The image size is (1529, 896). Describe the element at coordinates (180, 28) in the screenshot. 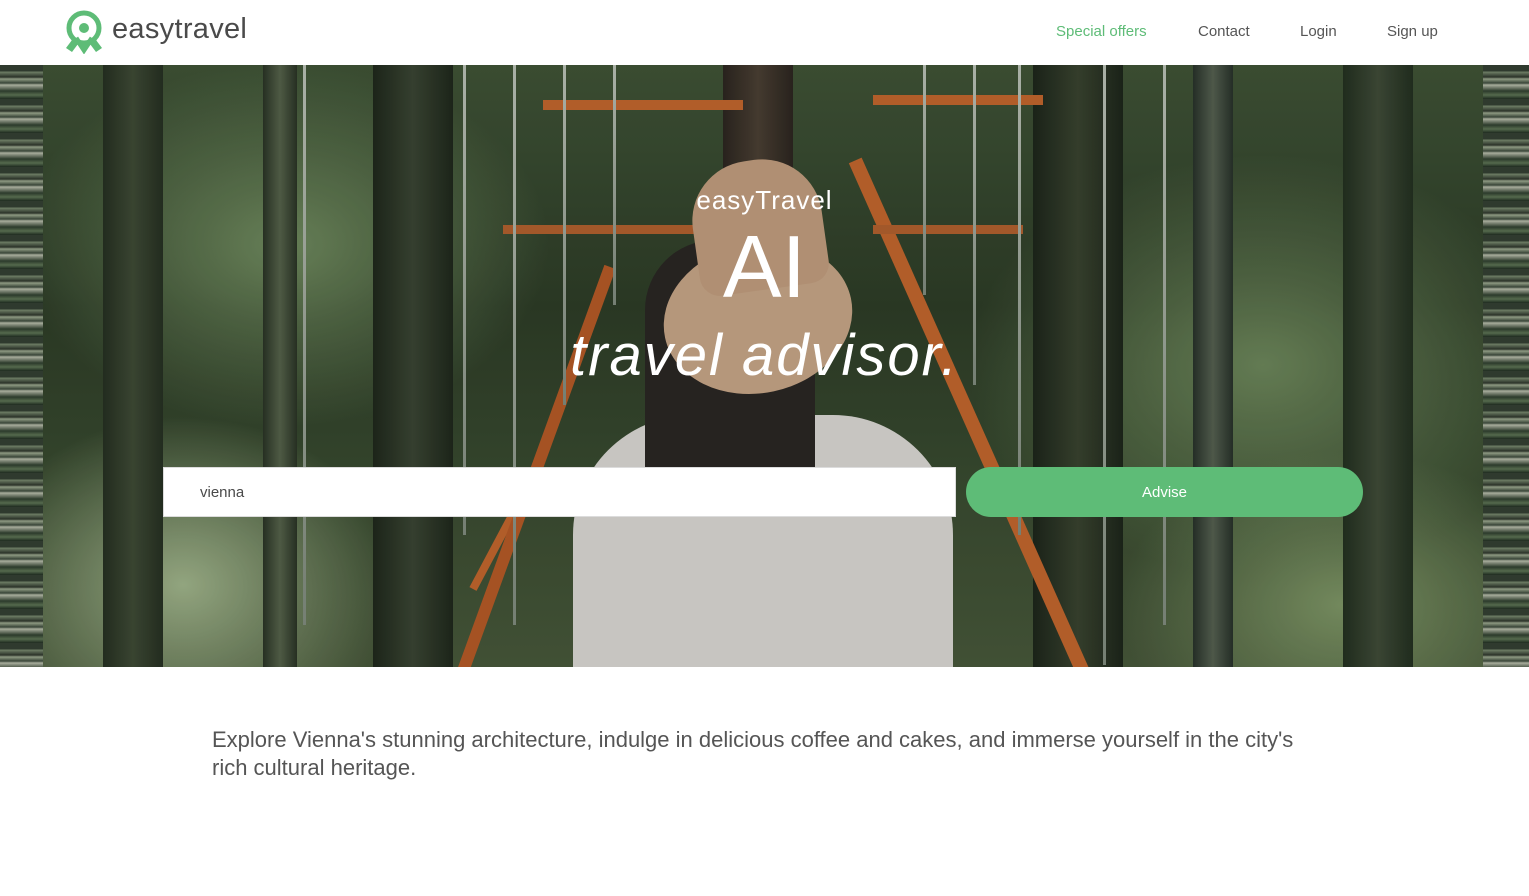

I see `brand-name: easytravel` at that location.